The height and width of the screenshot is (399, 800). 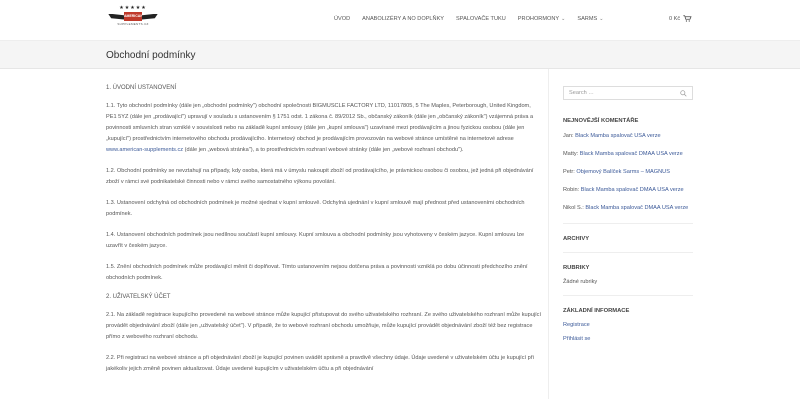 I want to click on nav-label: SPALOVAČE TUKU, so click(x=481, y=19).